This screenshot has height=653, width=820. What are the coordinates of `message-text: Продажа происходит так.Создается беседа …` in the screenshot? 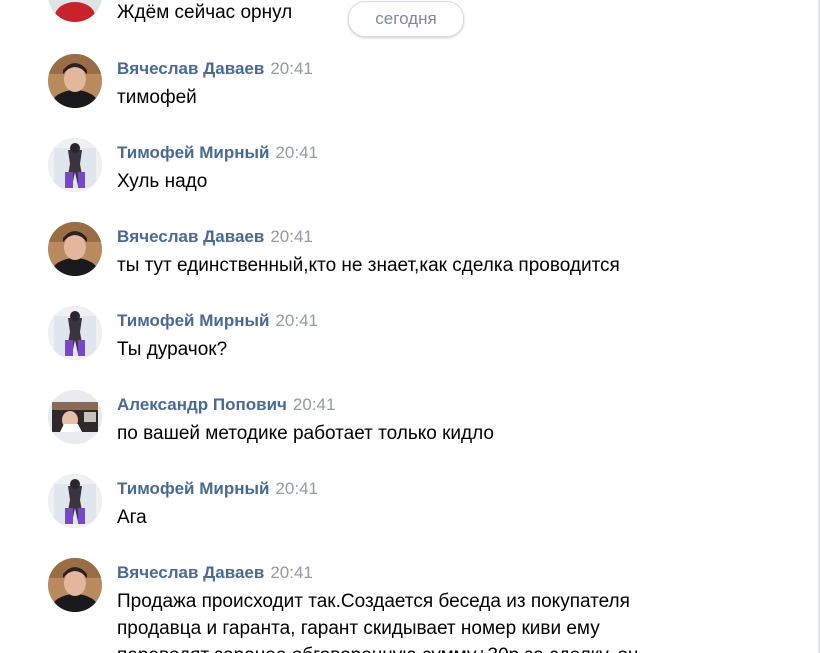 It's located at (377, 622).